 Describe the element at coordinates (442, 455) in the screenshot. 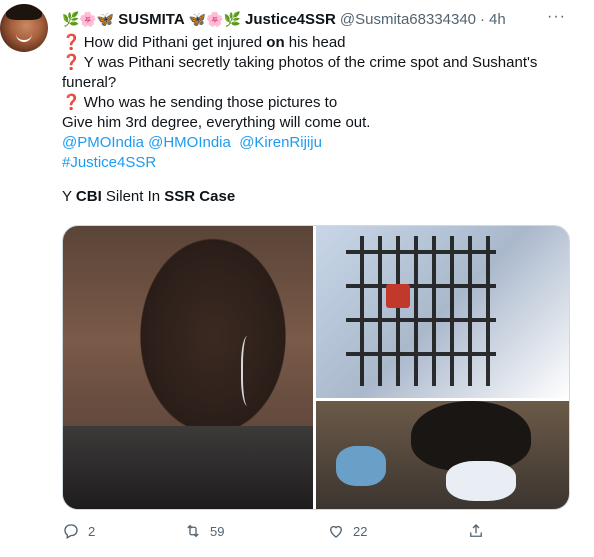

I see `photo-crowd-masks` at that location.